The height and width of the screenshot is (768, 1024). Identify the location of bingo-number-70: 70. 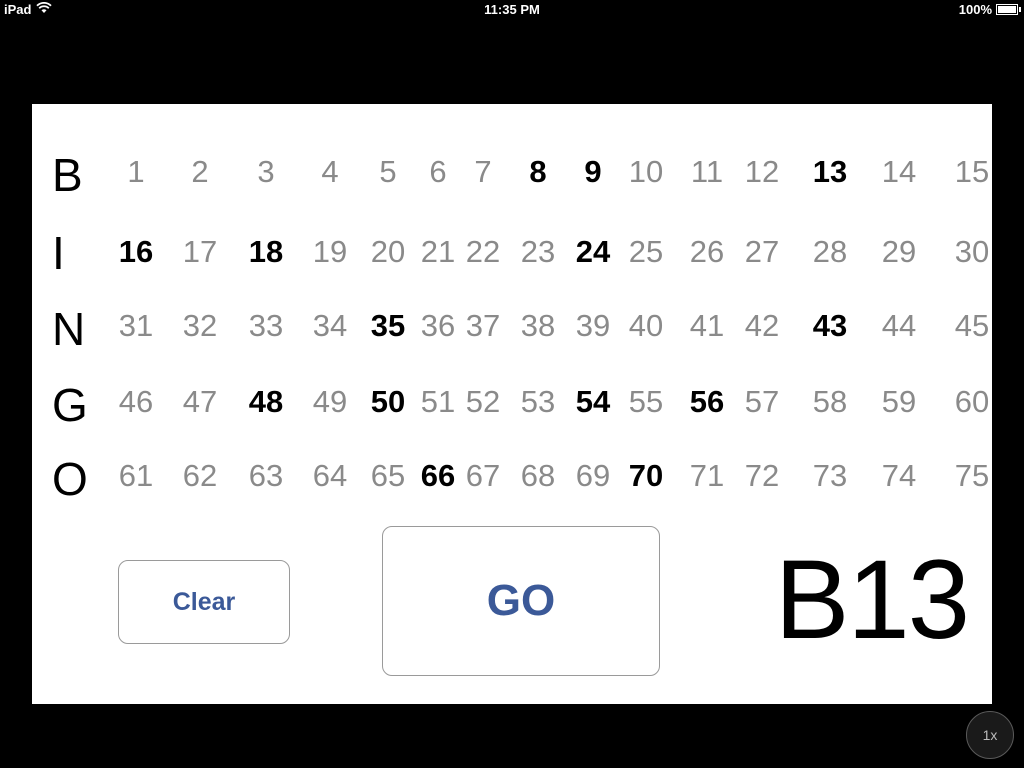
(646, 475).